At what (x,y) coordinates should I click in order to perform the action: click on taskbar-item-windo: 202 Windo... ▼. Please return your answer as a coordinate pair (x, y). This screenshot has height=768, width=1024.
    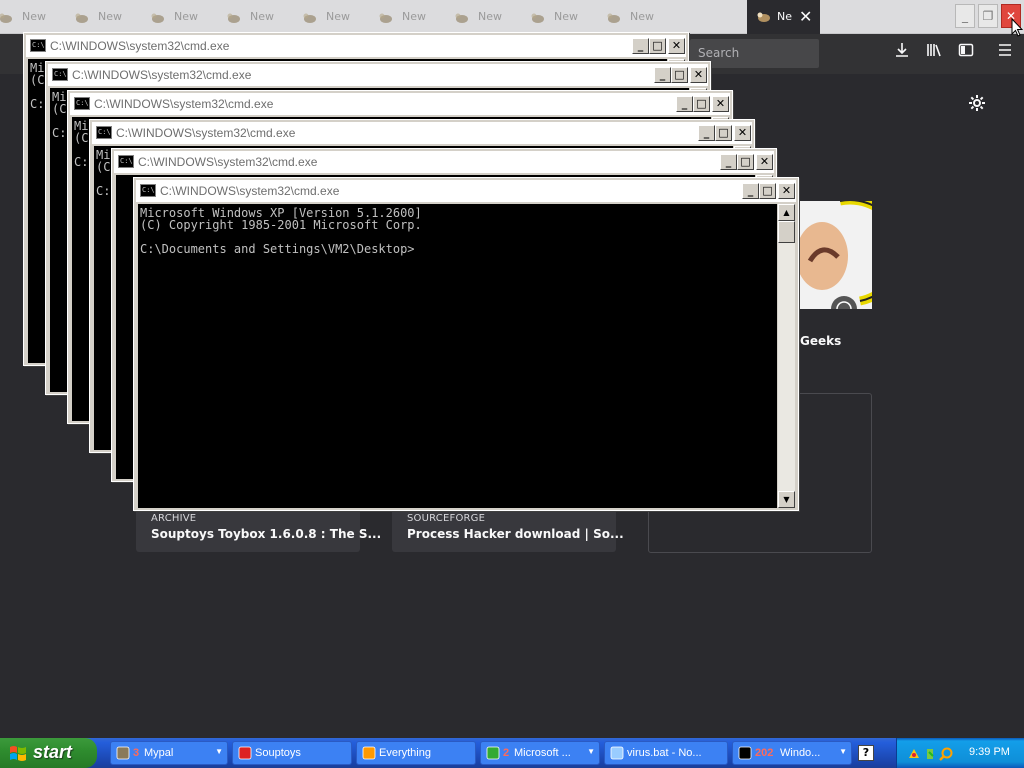
    Looking at the image, I should click on (792, 753).